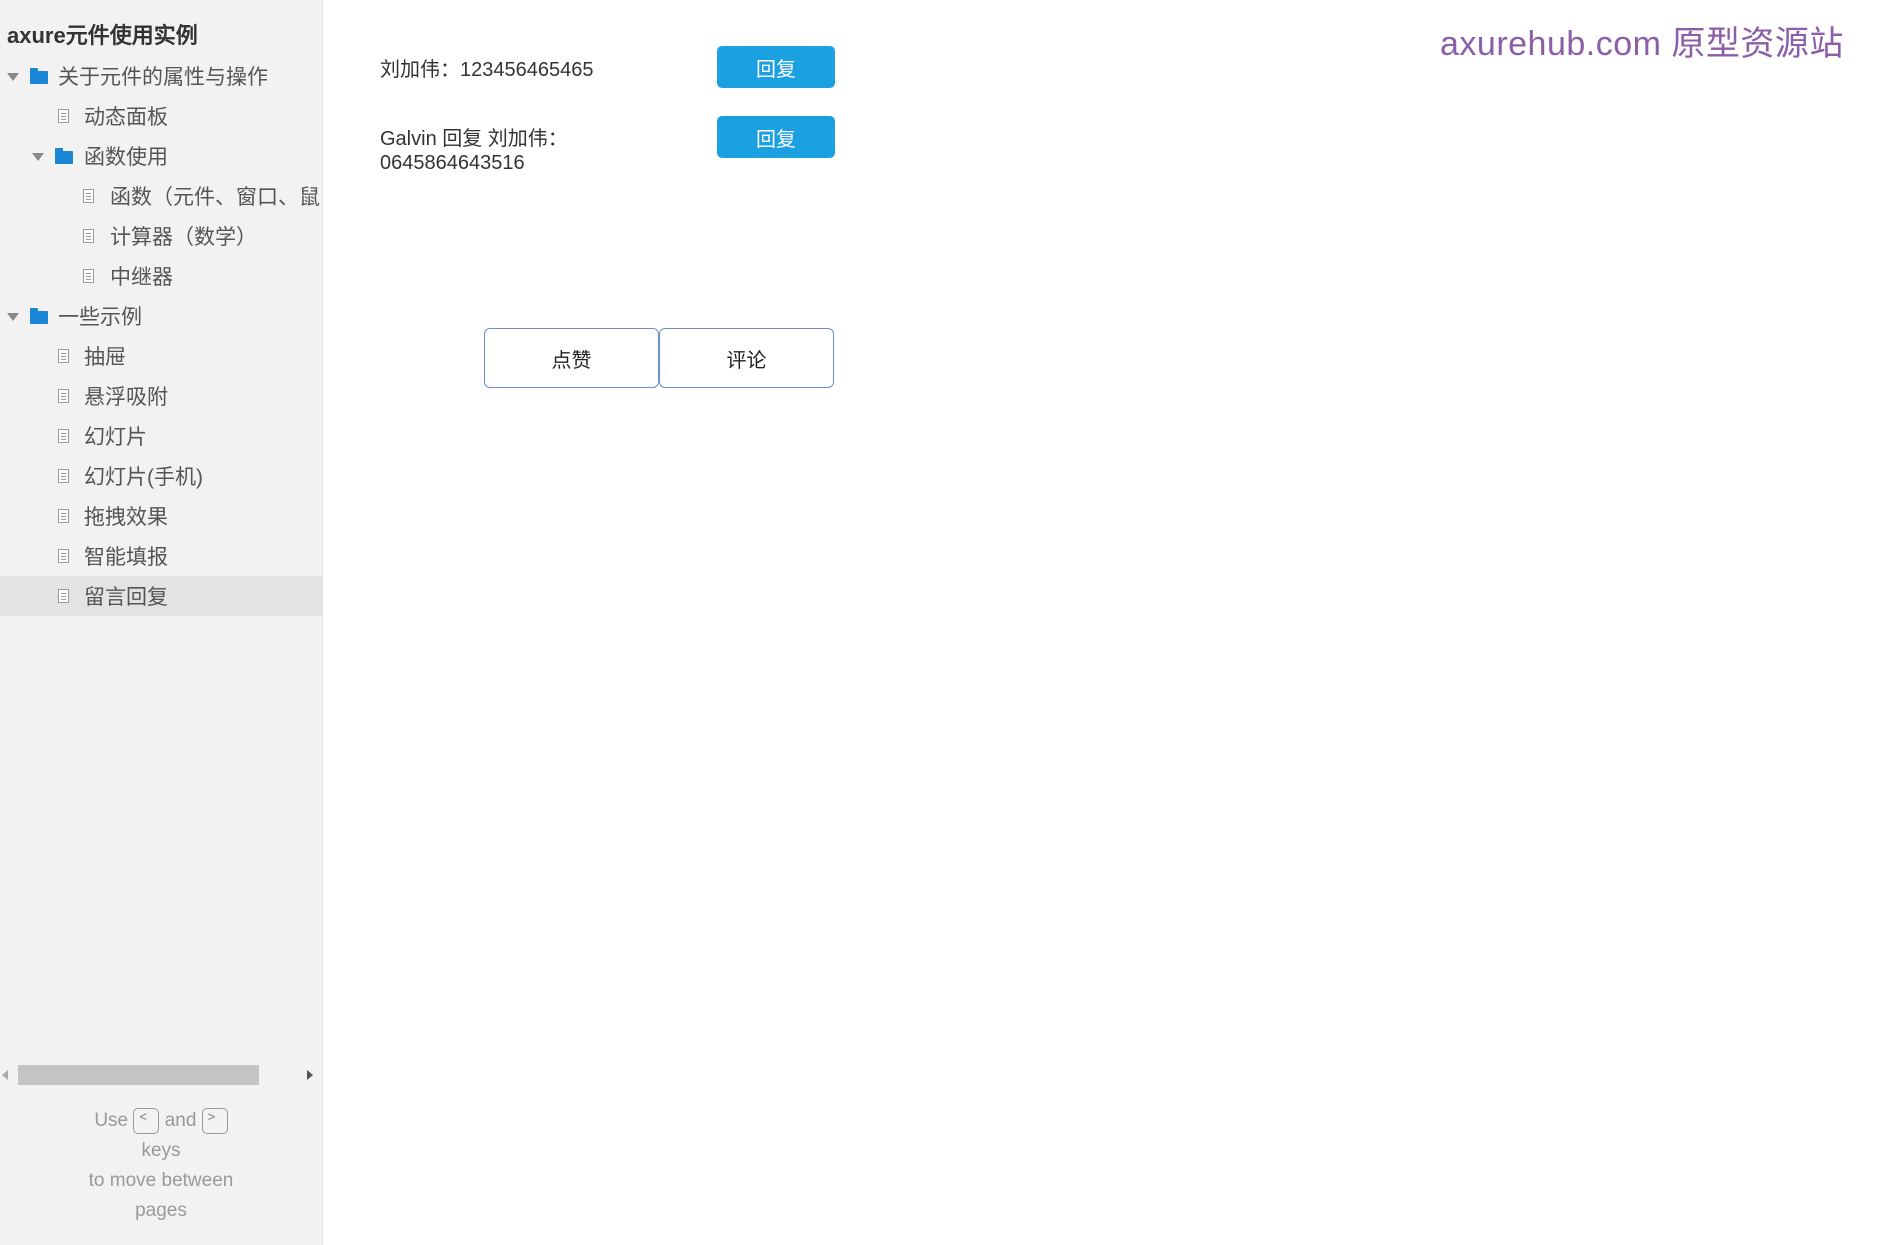 Image resolution: width=1893 pixels, height=1245 pixels. I want to click on watermark: axurehub.com 原型资源站, so click(1642, 44).